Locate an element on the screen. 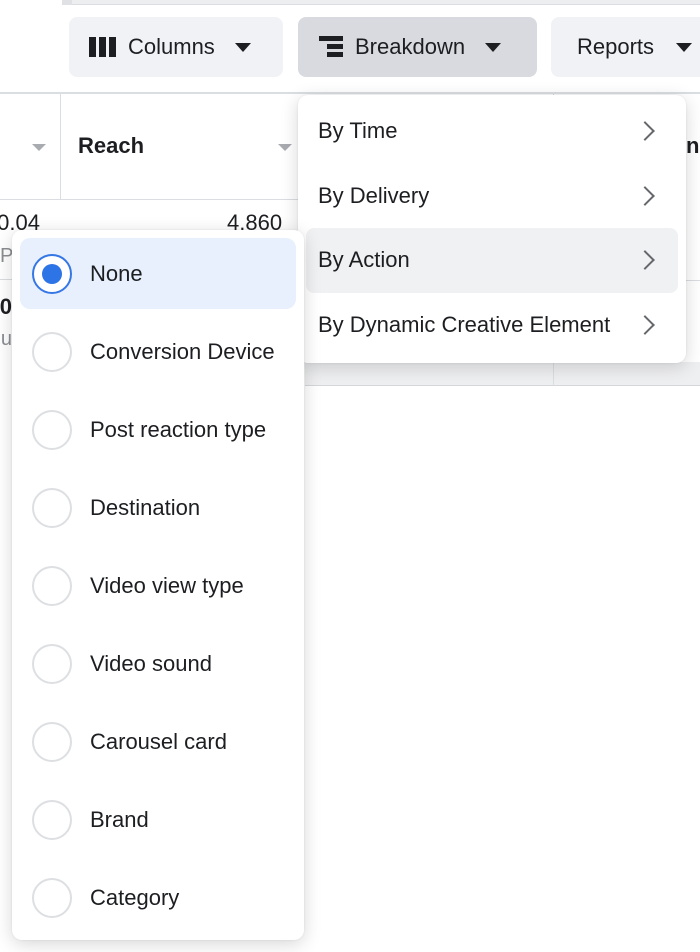  menu-item-label: By Delivery is located at coordinates (374, 195).